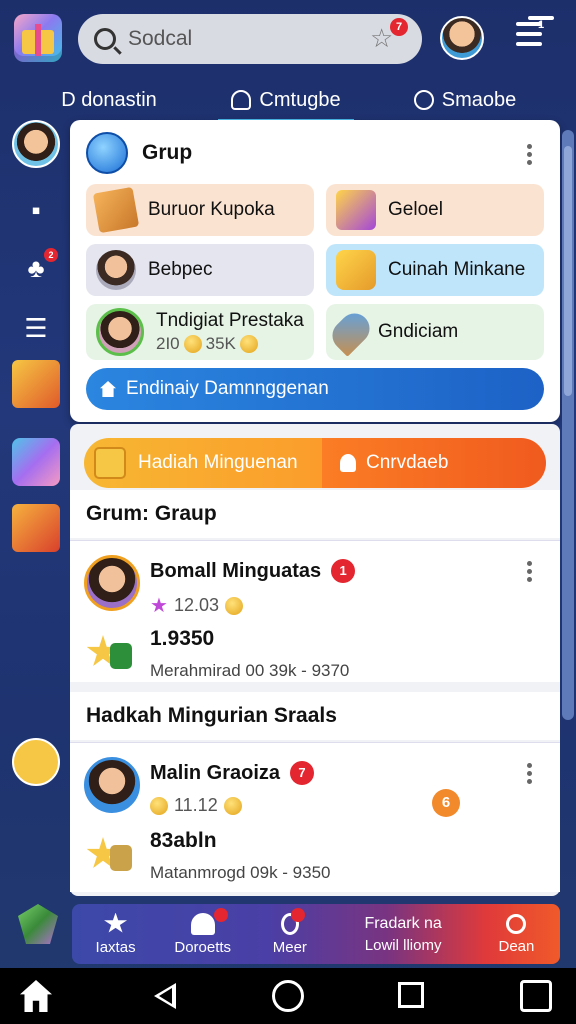  Describe the element at coordinates (196, 805) in the screenshot. I see `entry-stat: 11.12` at that location.